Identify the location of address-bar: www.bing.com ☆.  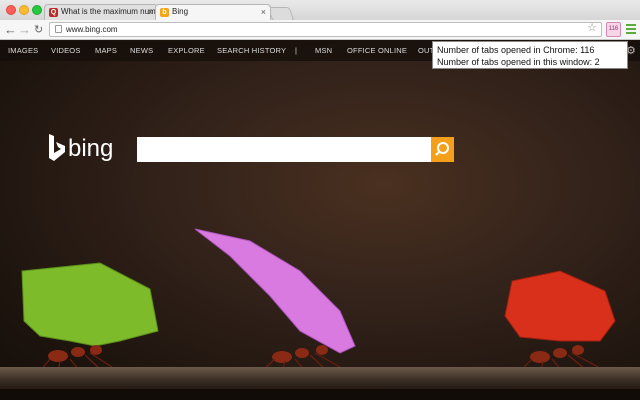
(325, 29).